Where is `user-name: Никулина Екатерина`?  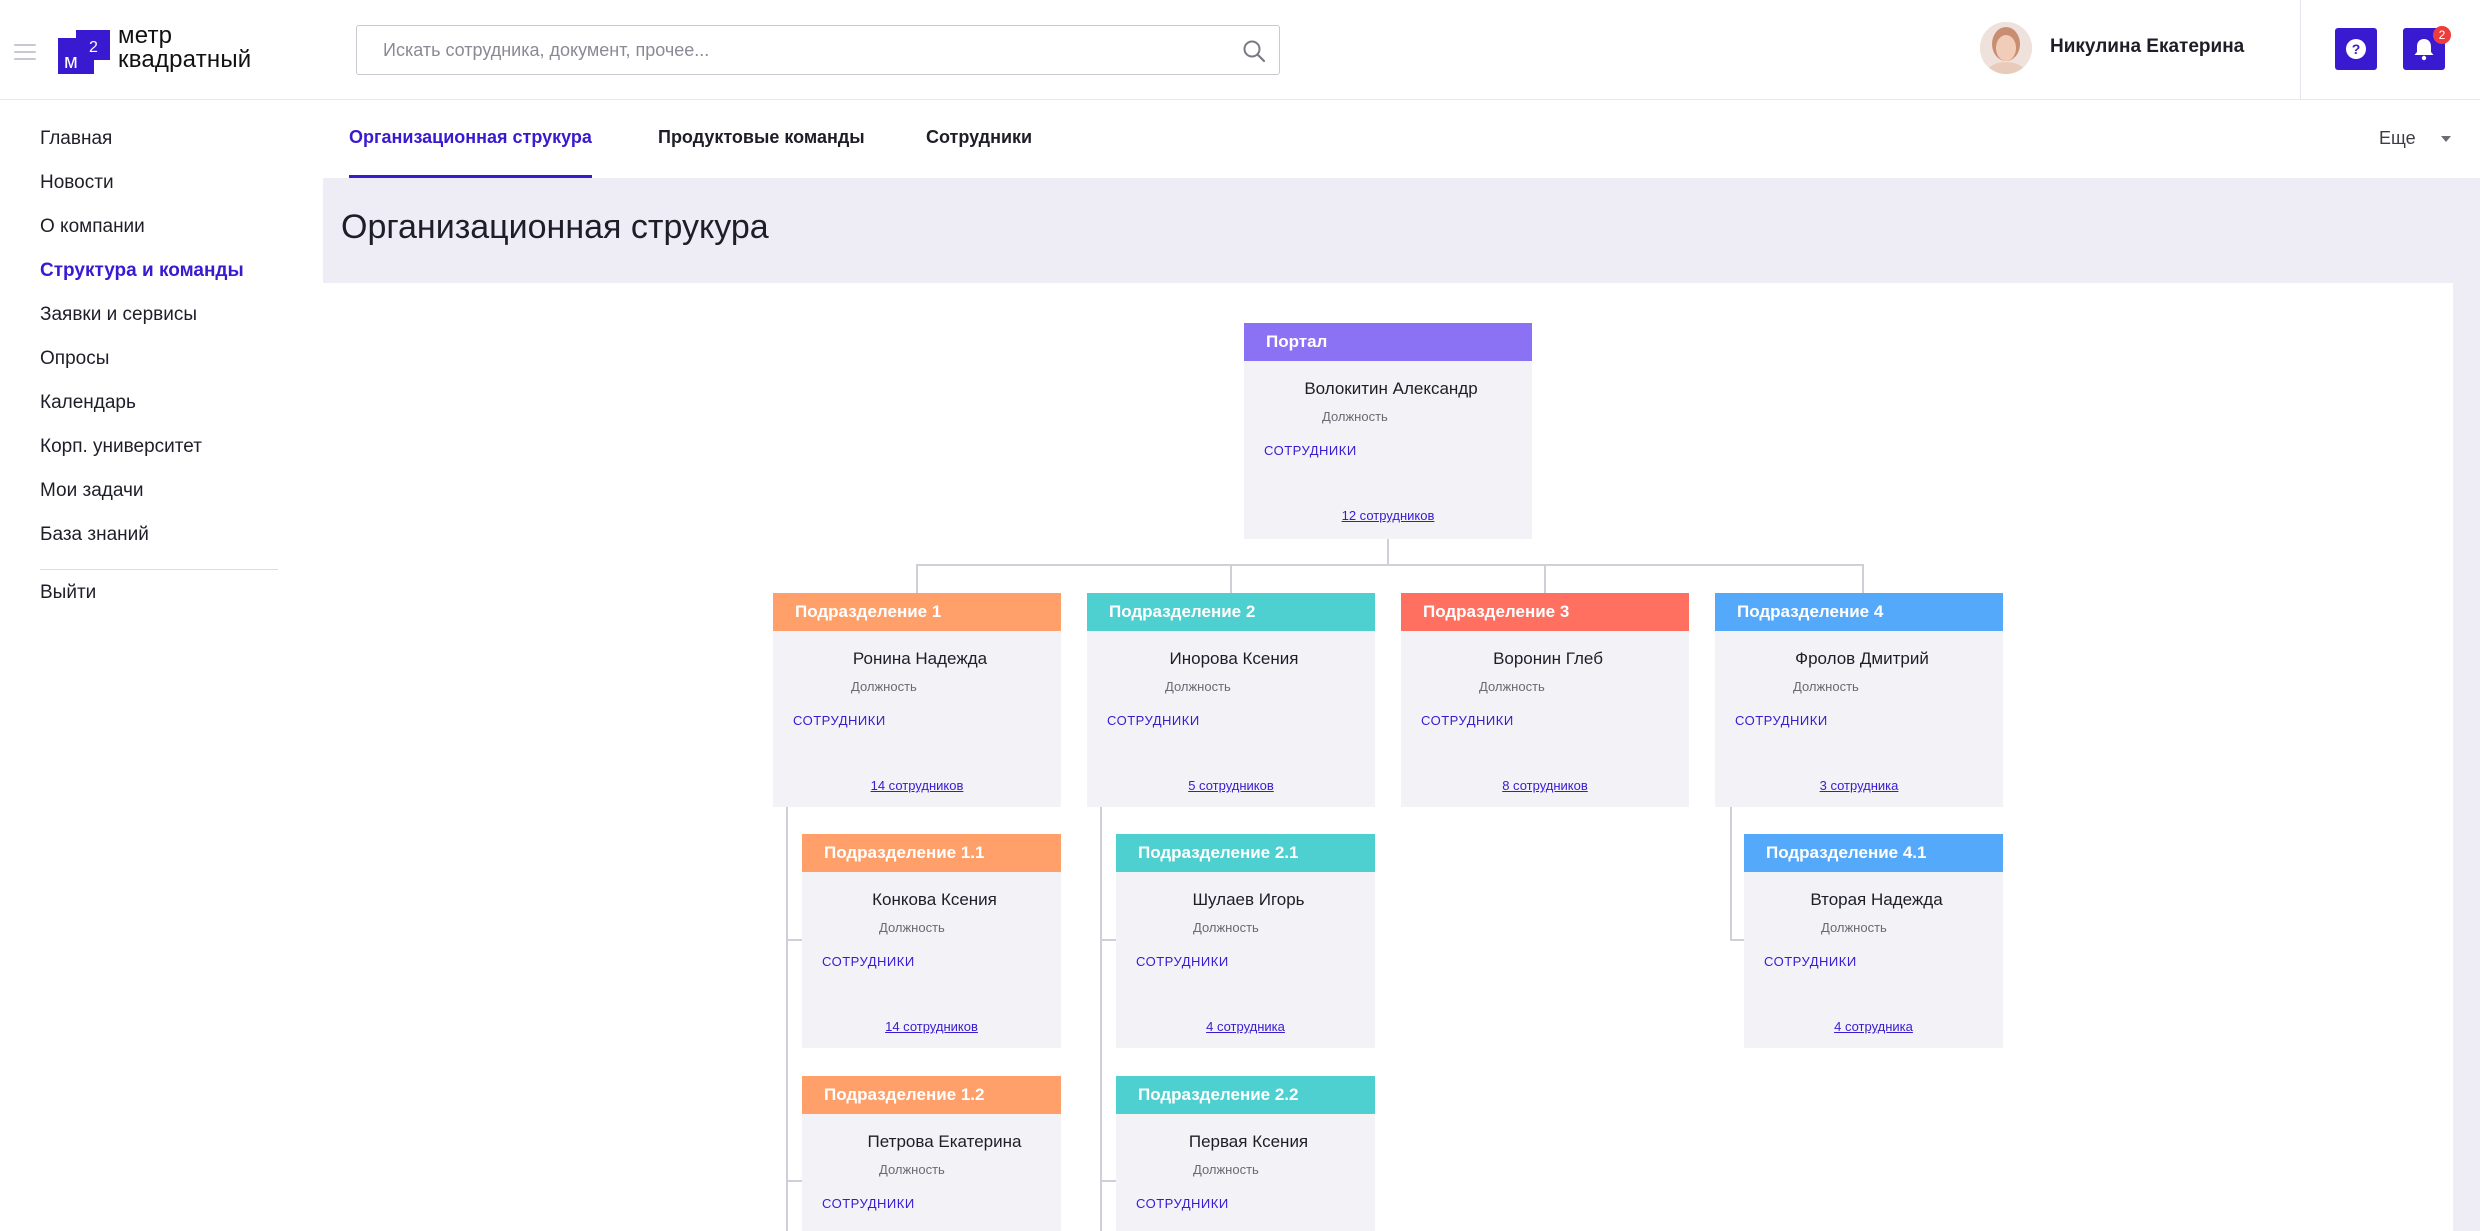
user-name: Никулина Екатерина is located at coordinates (2147, 47).